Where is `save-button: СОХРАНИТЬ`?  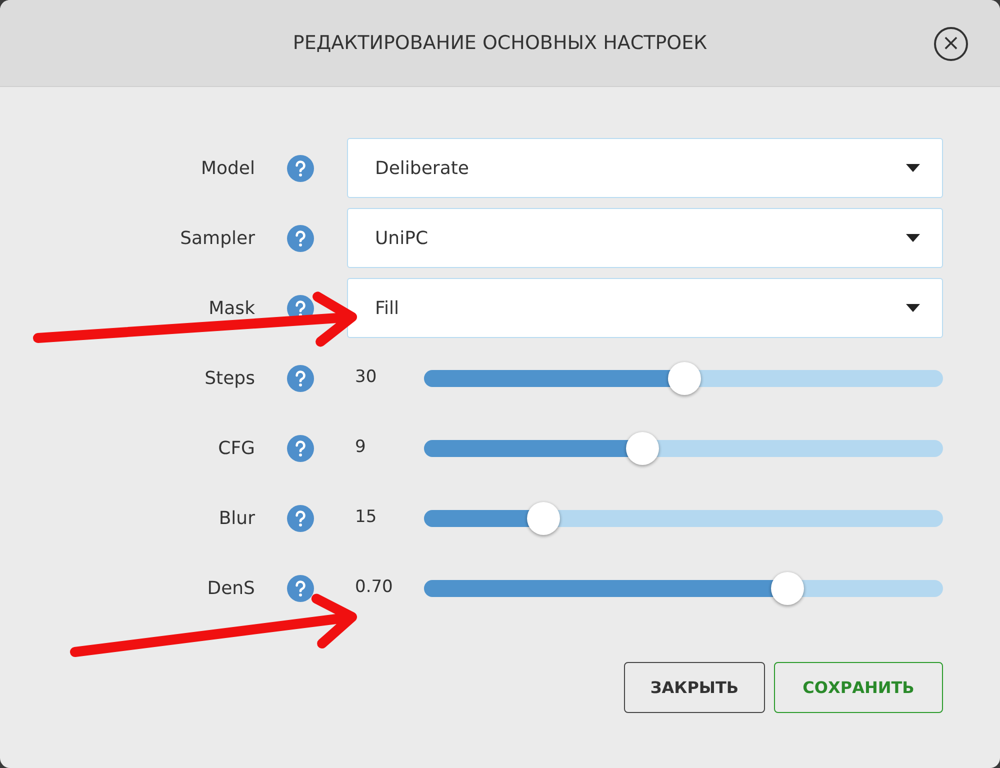 save-button: СОХРАНИТЬ is located at coordinates (858, 687).